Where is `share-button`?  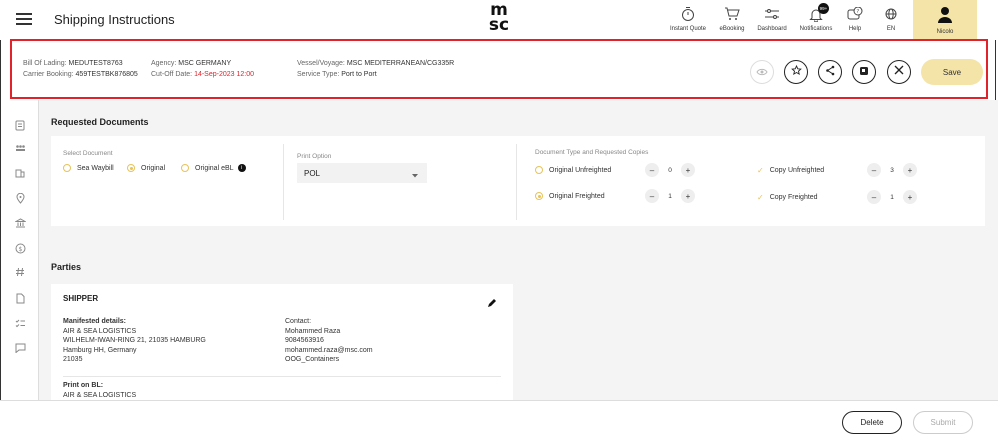 share-button is located at coordinates (830, 72).